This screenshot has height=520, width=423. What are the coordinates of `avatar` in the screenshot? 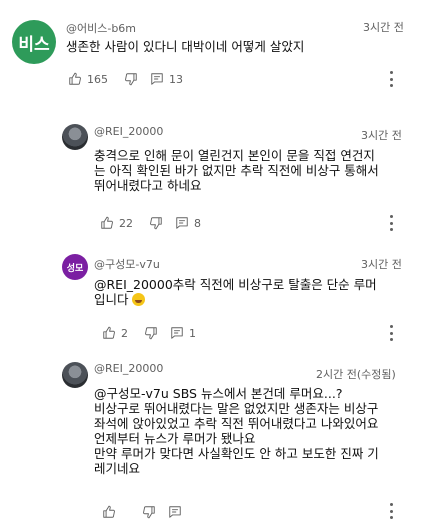 It's located at (75, 375).